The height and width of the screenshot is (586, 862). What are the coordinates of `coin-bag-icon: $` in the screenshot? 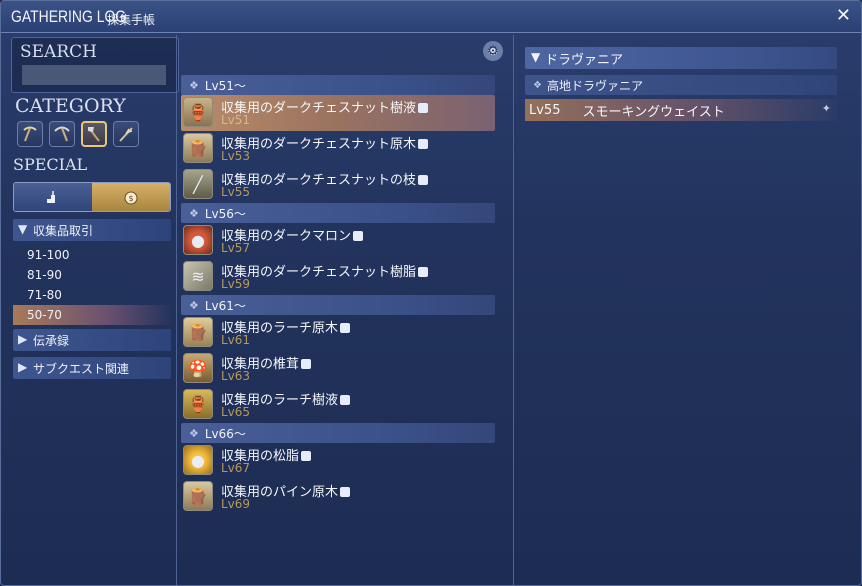 It's located at (131, 197).